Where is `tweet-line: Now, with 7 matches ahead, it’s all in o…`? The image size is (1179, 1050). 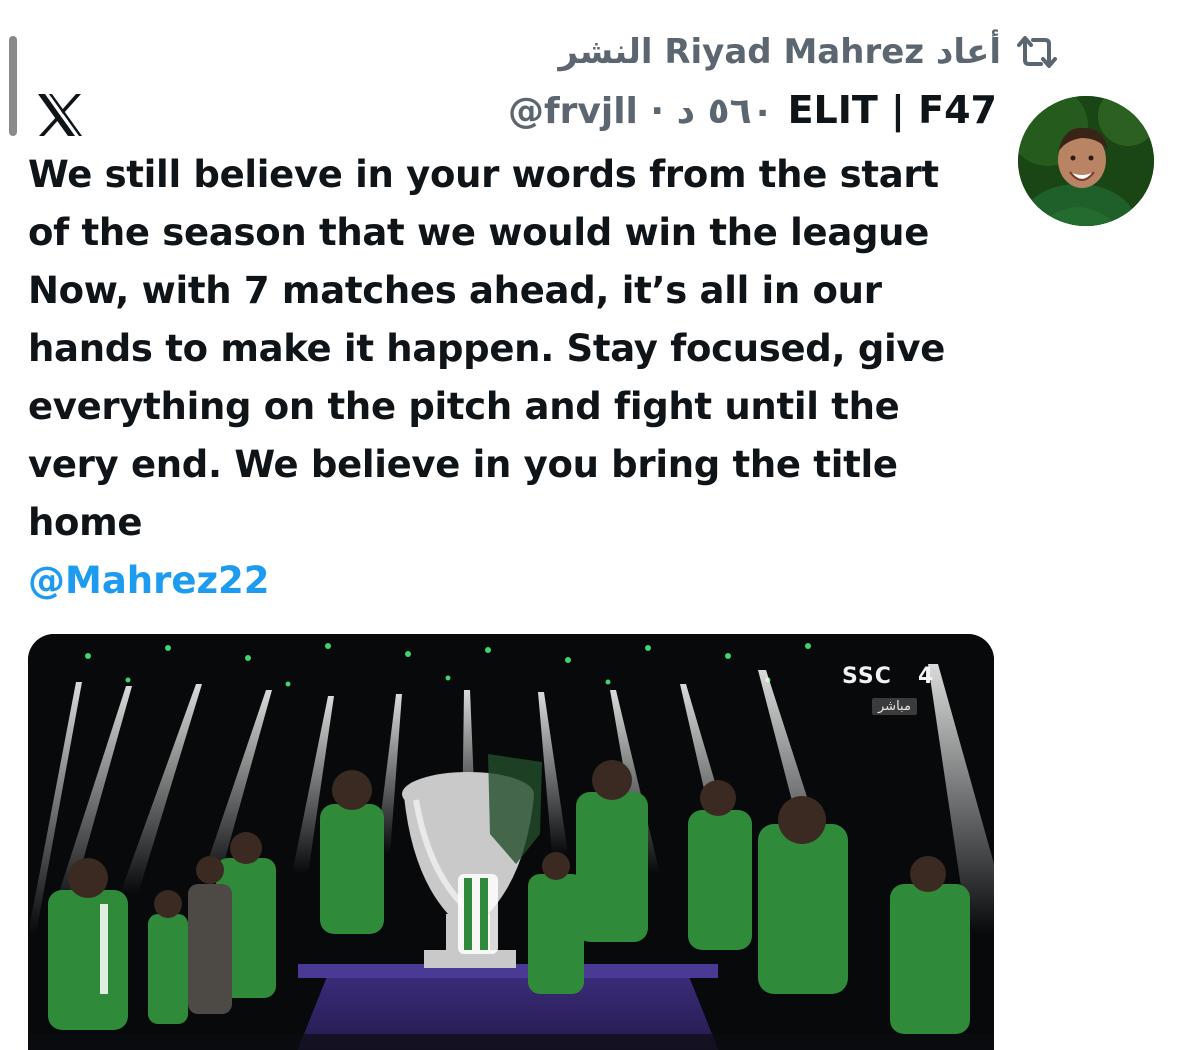
tweet-line: Now, with 7 matches ahead, it’s all in o… is located at coordinates (455, 290).